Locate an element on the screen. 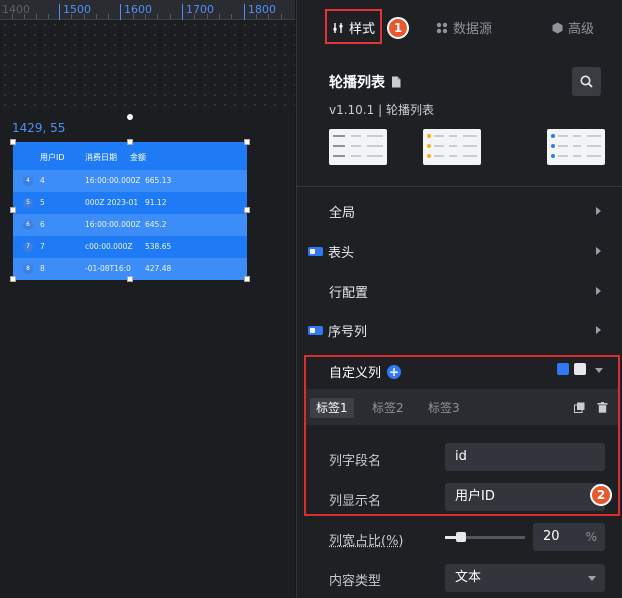 This screenshot has width=622, height=598. display-name-label: 列显示名 is located at coordinates (355, 499).